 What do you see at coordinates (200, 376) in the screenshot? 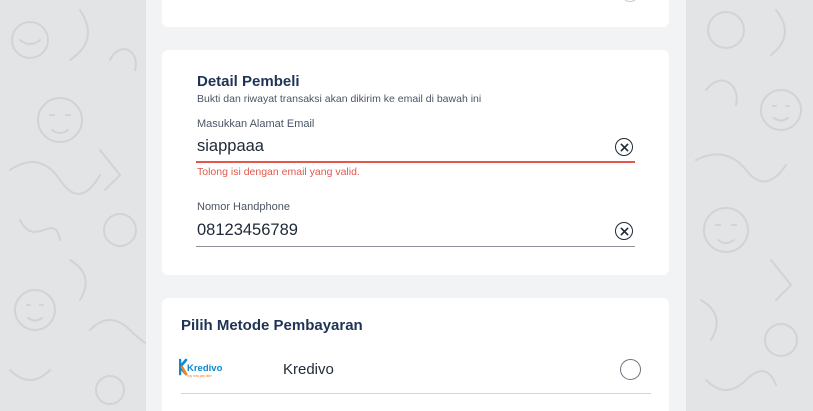
I see `svg-text: buy now pay later` at bounding box center [200, 376].